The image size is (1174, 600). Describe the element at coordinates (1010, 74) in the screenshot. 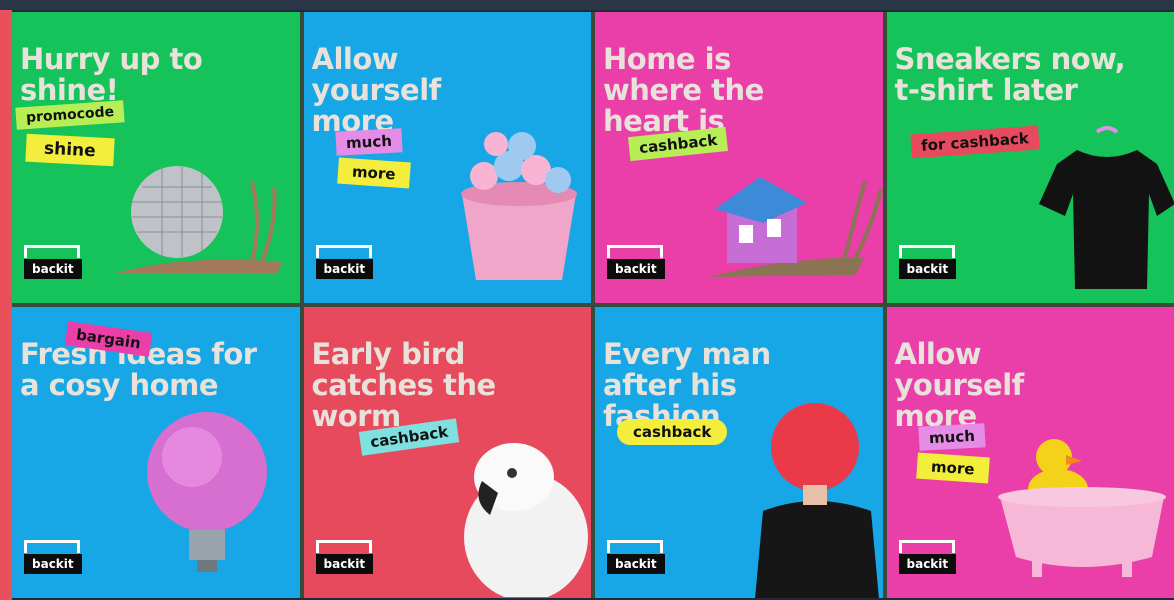

I see `poster-headline: Sneakers now, t-shirt later` at that location.